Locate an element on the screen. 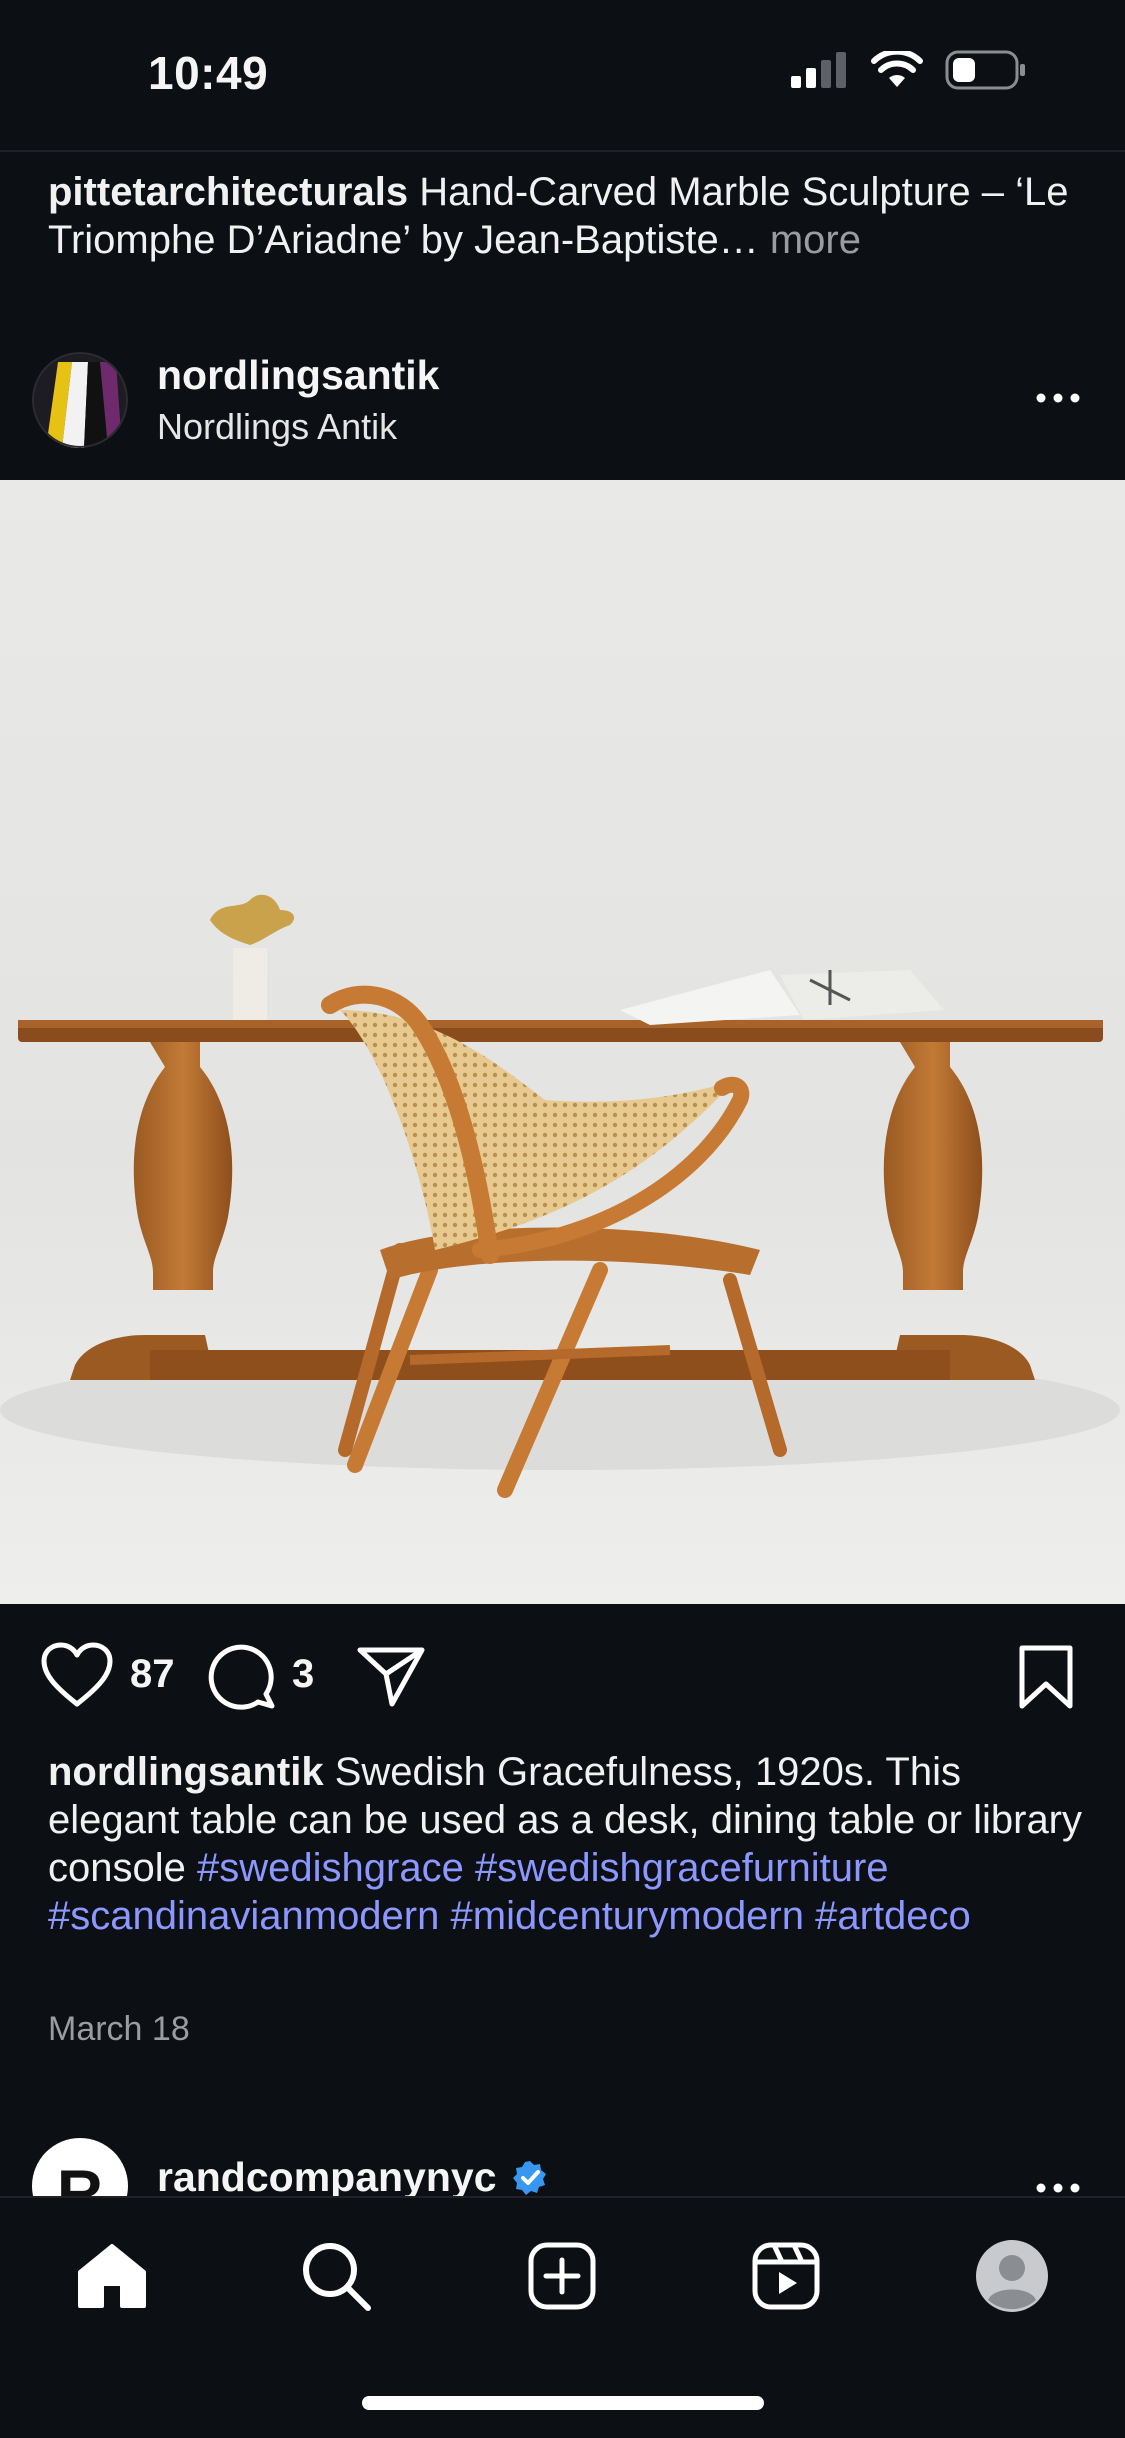 The width and height of the screenshot is (1125, 2438). hashtag: #artdeco is located at coordinates (893, 1916).